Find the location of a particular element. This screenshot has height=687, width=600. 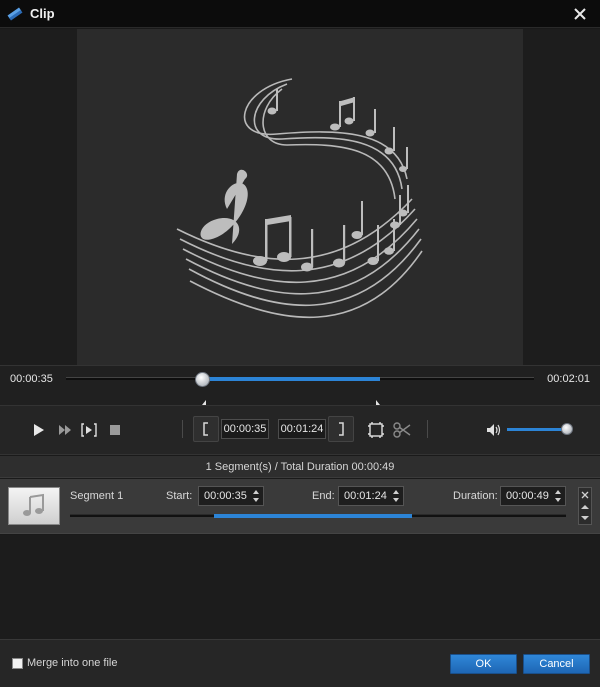

segment-end-stepper: 00:01:24 is located at coordinates (371, 496).